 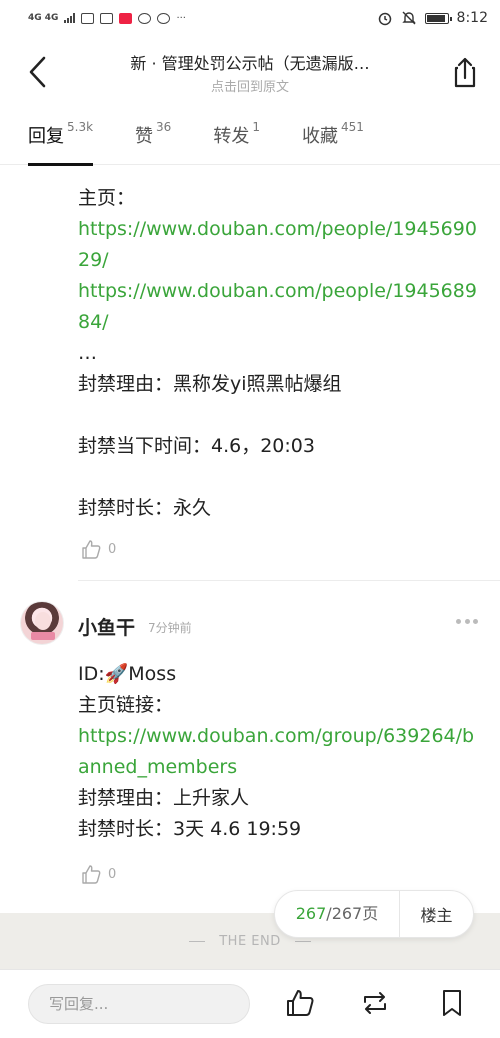 I want to click on browser-icon, so click(x=145, y=18).